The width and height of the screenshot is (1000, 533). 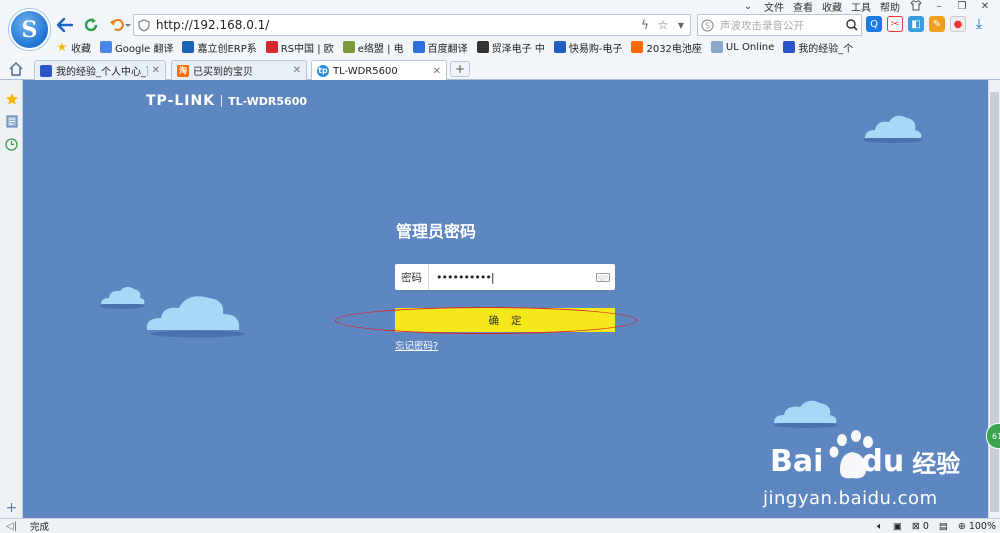 What do you see at coordinates (920, 526) in the screenshot?
I see `blocked-icon: ⊠ 0` at bounding box center [920, 526].